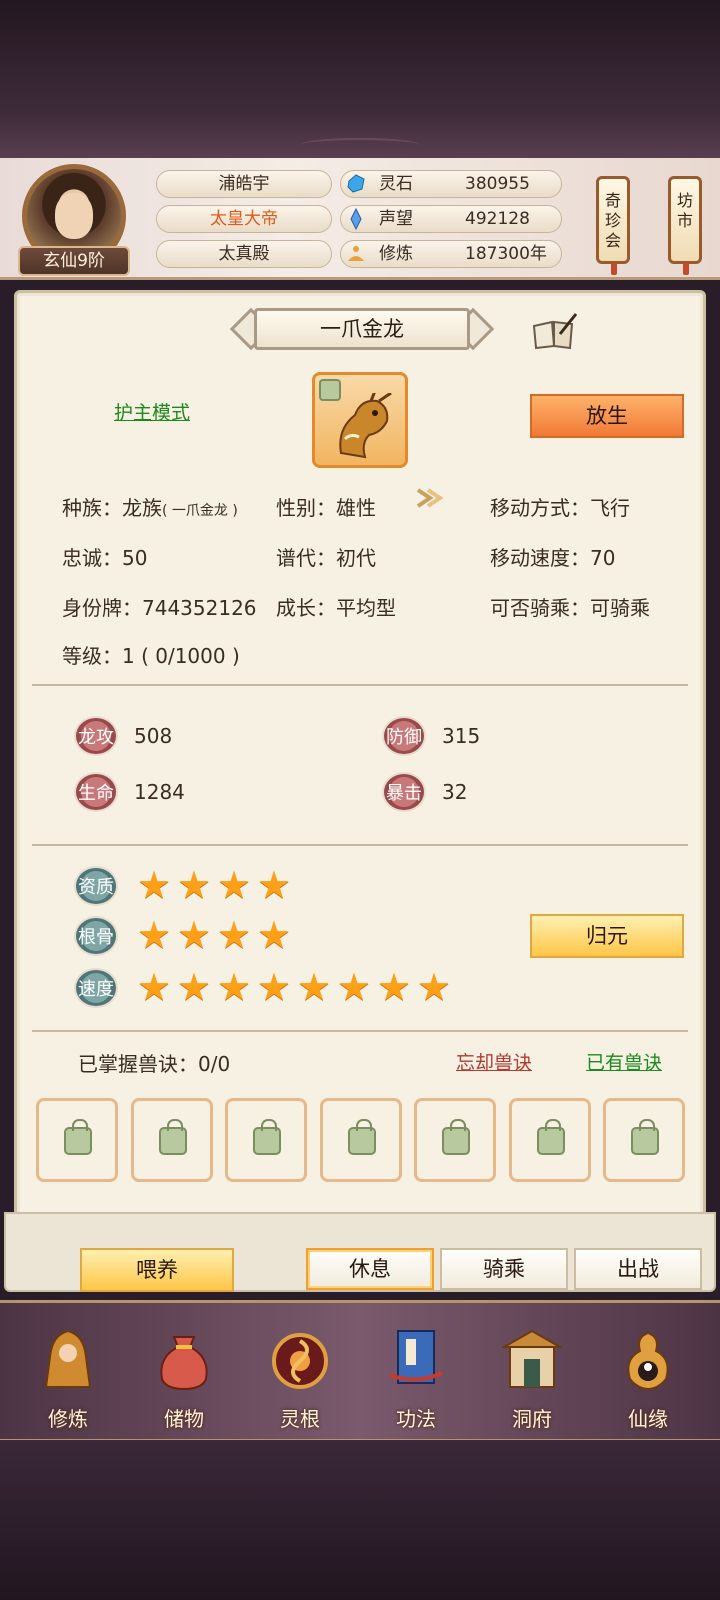 This screenshot has height=1600, width=720. I want to click on resource-spirit-stone: 灵石 380955, so click(451, 184).